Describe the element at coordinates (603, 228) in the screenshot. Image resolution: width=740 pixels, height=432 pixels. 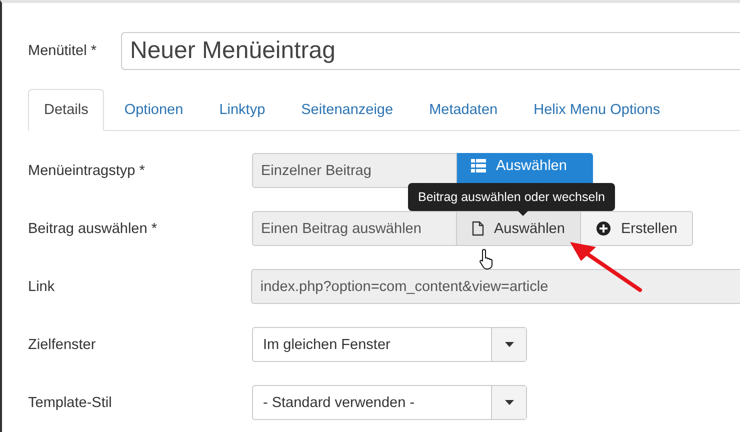
I see `plus-icon` at that location.